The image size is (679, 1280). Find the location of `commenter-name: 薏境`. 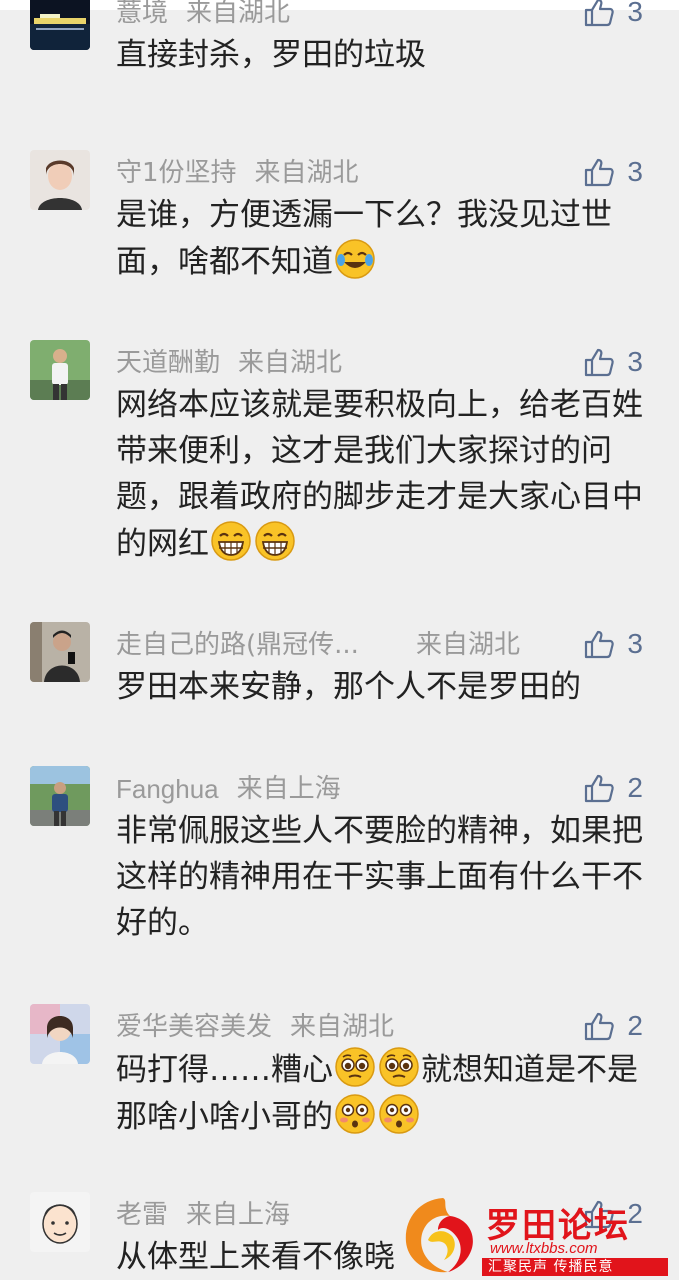

commenter-name: 薏境 is located at coordinates (142, 15).